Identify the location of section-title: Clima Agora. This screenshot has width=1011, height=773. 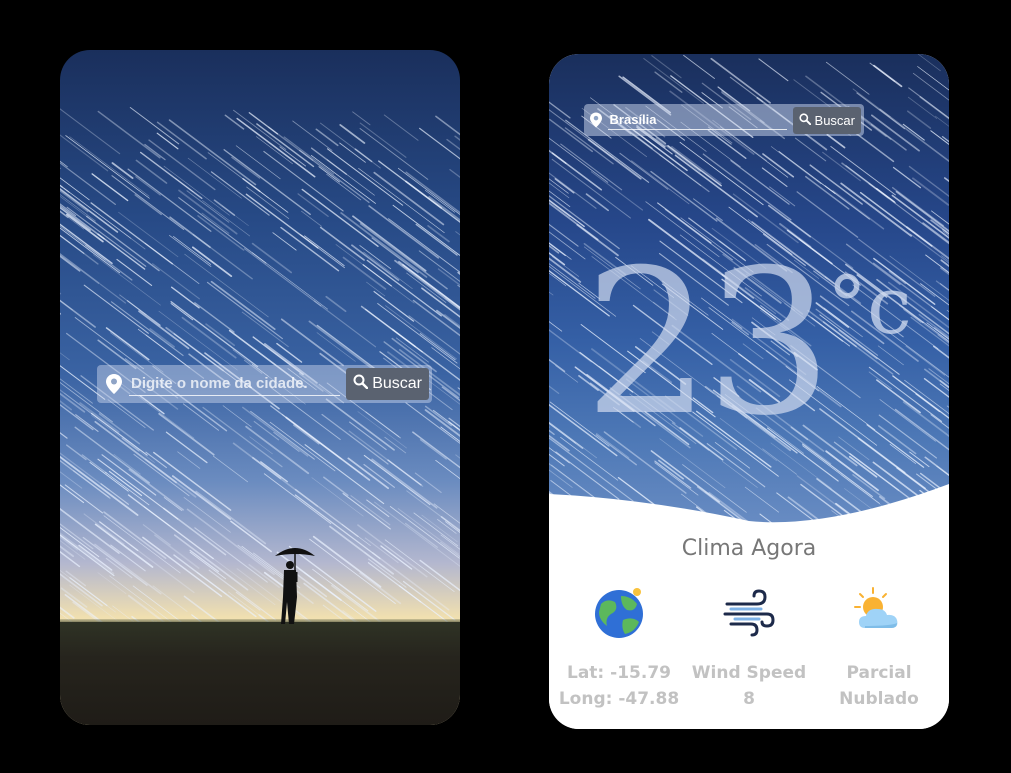
(749, 548).